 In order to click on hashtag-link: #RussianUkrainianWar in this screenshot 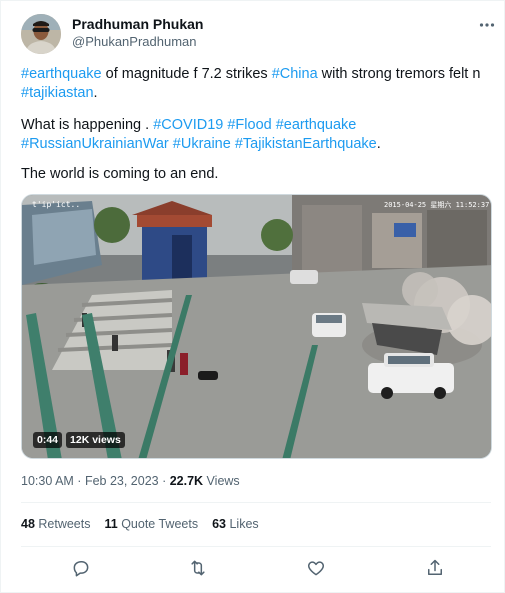, I will do `click(95, 144)`.